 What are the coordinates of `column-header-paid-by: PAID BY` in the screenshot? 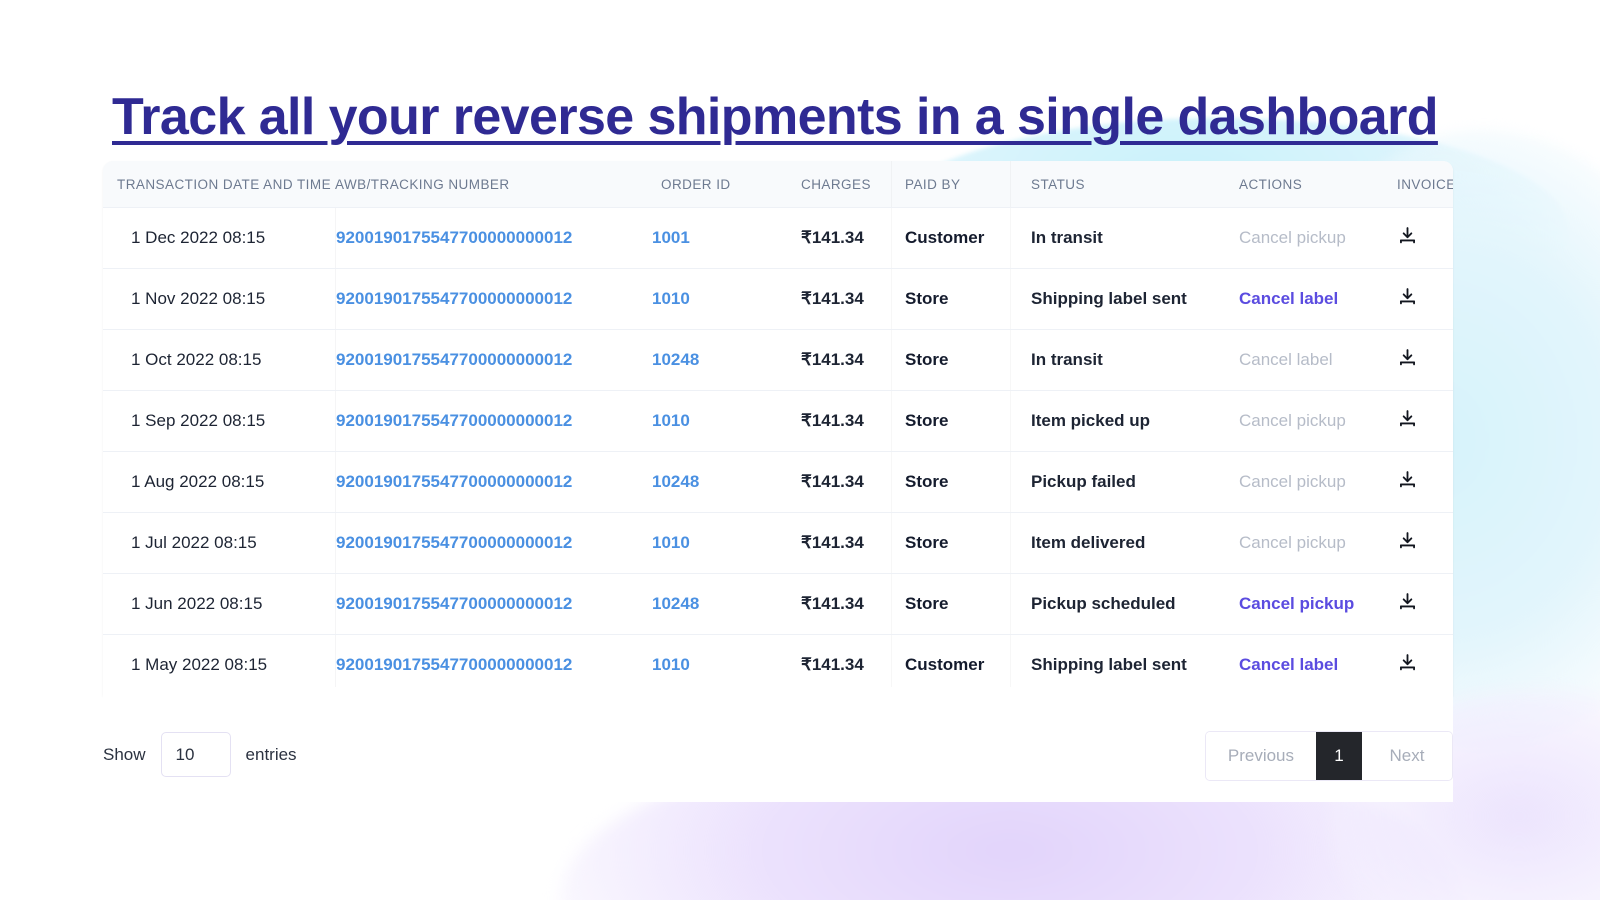 It's located at (951, 184).